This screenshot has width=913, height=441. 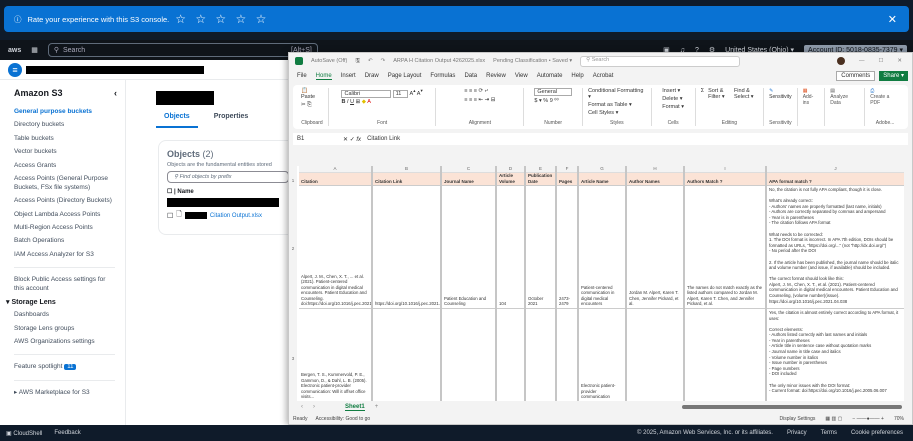 What do you see at coordinates (335, 169) in the screenshot?
I see `column-header: A` at bounding box center [335, 169].